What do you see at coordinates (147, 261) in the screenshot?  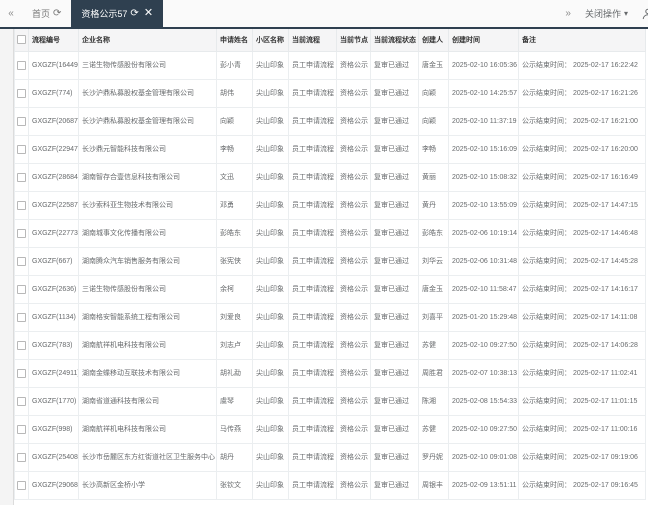 I see `table-cell: 湖南腾众汽车销售服务有限公司` at bounding box center [147, 261].